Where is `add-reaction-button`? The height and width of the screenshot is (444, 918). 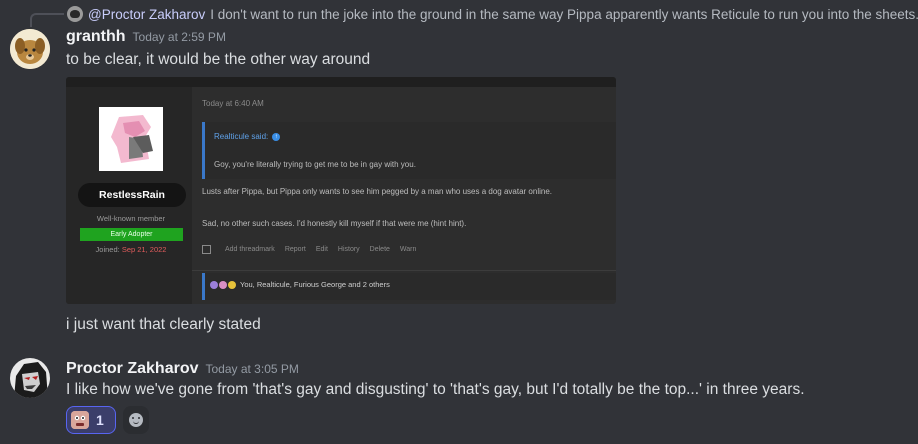
add-reaction-button is located at coordinates (136, 420).